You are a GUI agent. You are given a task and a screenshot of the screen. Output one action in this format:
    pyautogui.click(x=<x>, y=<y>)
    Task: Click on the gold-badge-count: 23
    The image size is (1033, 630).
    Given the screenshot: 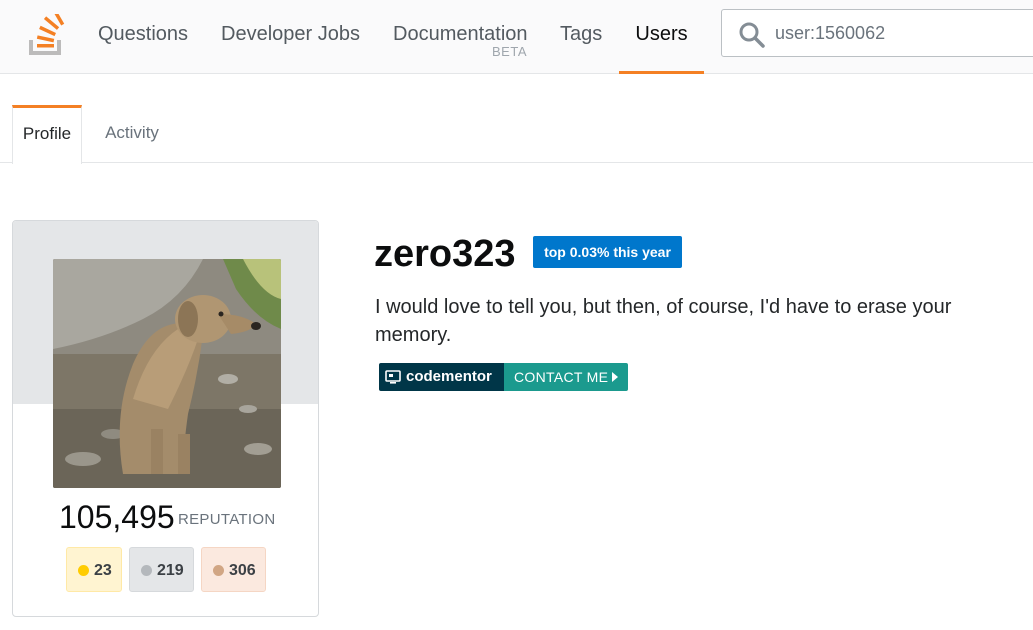 What is the action you would take?
    pyautogui.click(x=103, y=570)
    